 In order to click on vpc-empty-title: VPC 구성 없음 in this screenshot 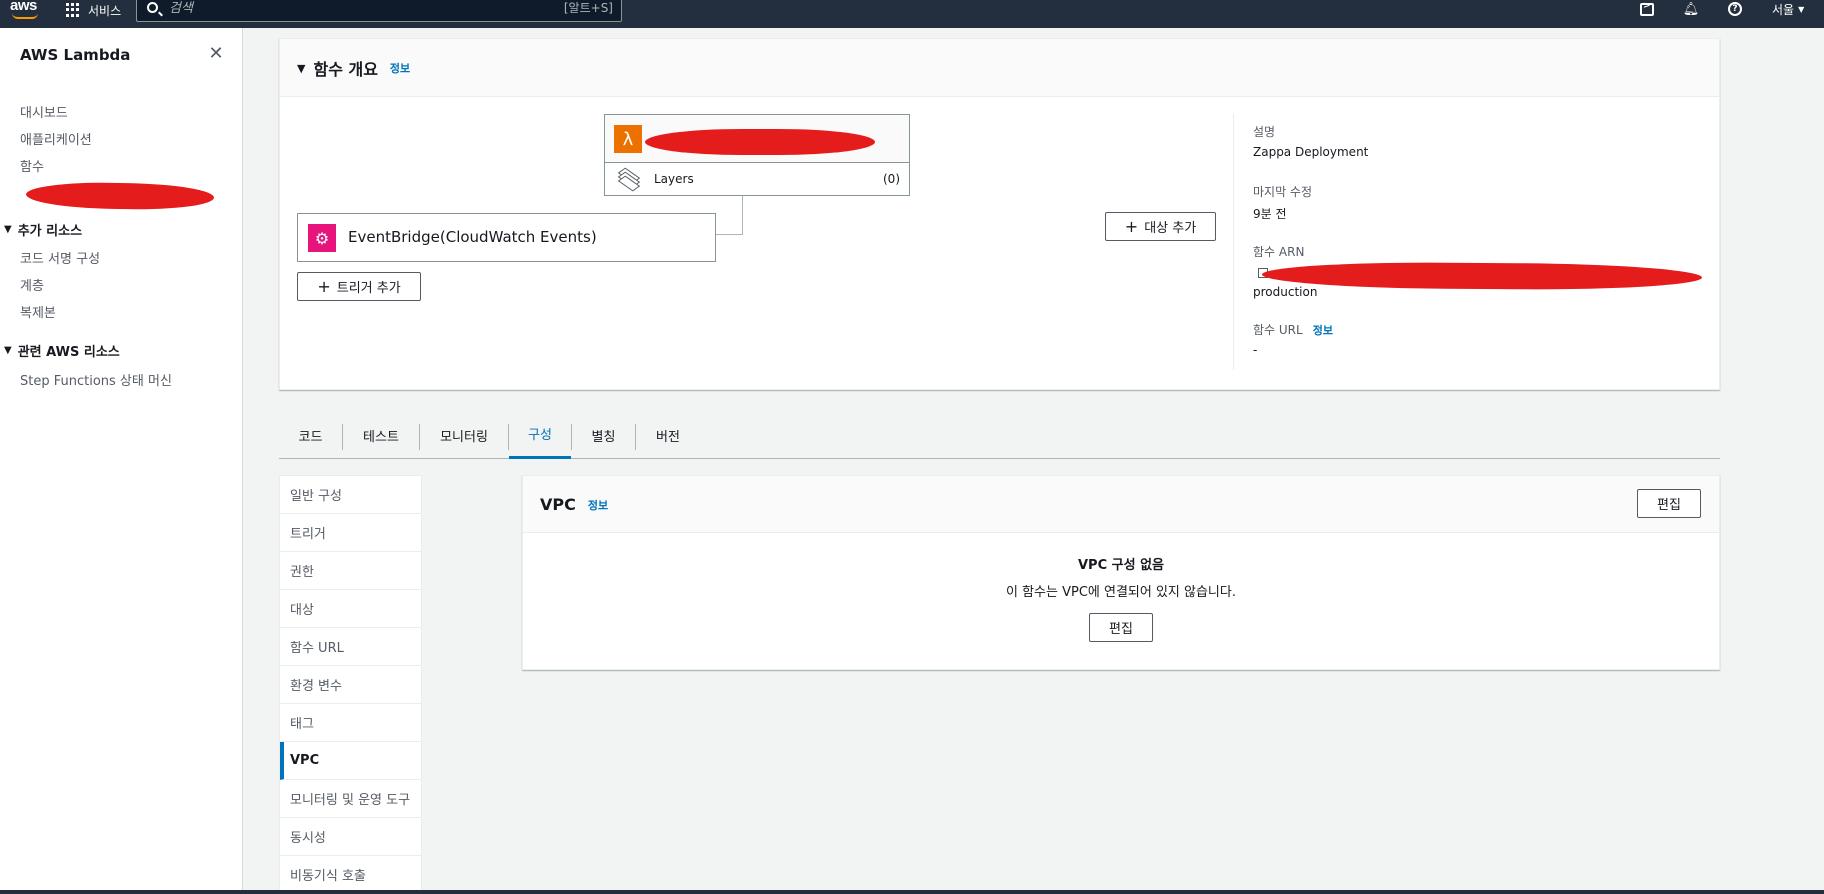, I will do `click(1121, 565)`.